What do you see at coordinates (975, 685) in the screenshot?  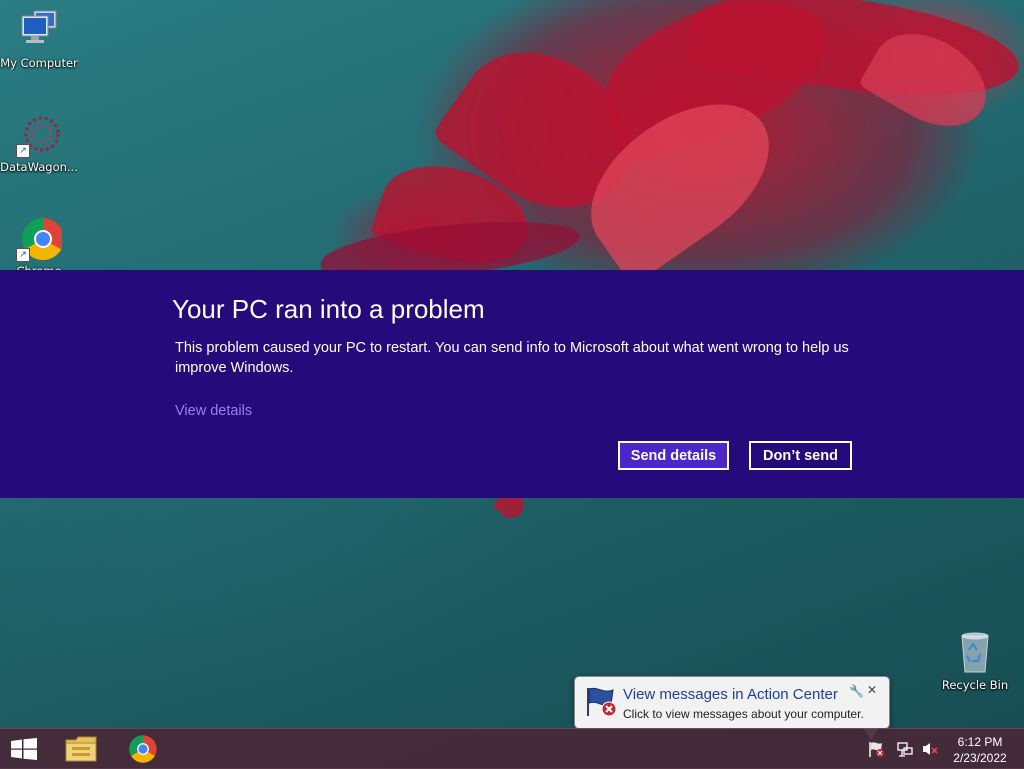 I see `desktop-icon-label: Recycle Bin` at bounding box center [975, 685].